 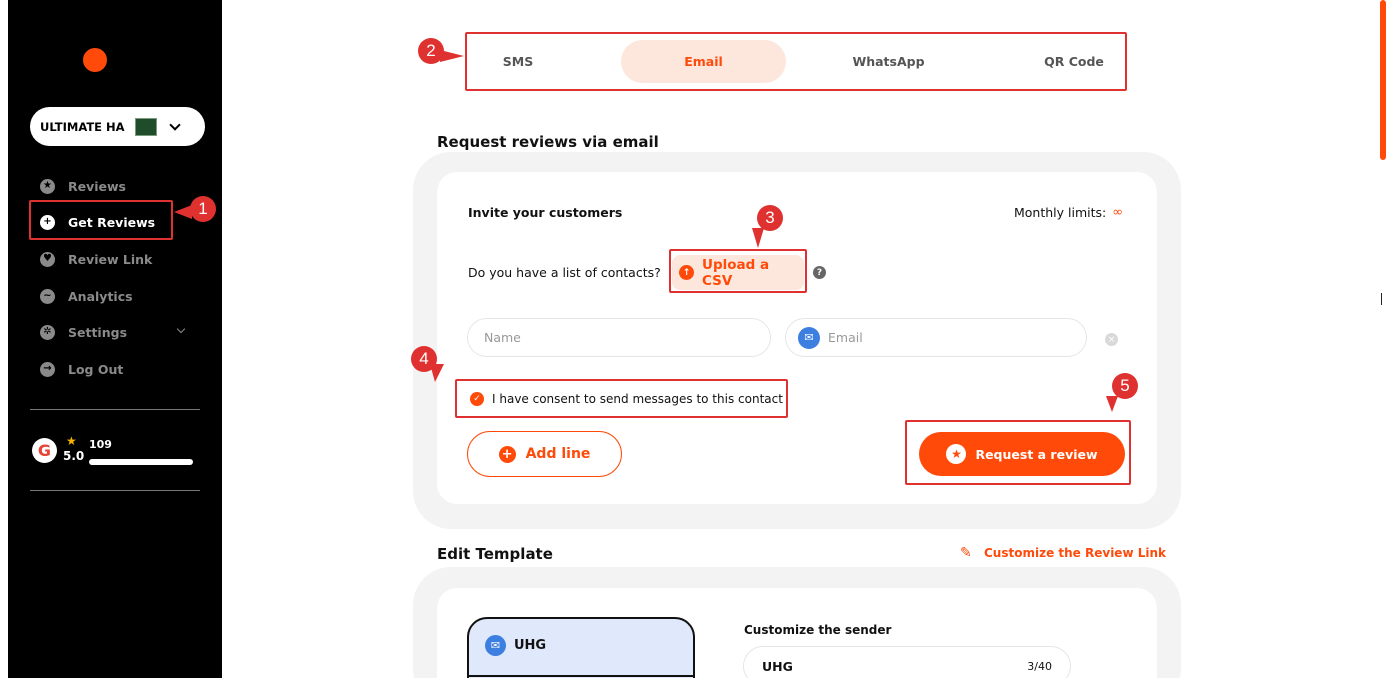 I want to click on preview-header: ✉ UHG, so click(x=515, y=645).